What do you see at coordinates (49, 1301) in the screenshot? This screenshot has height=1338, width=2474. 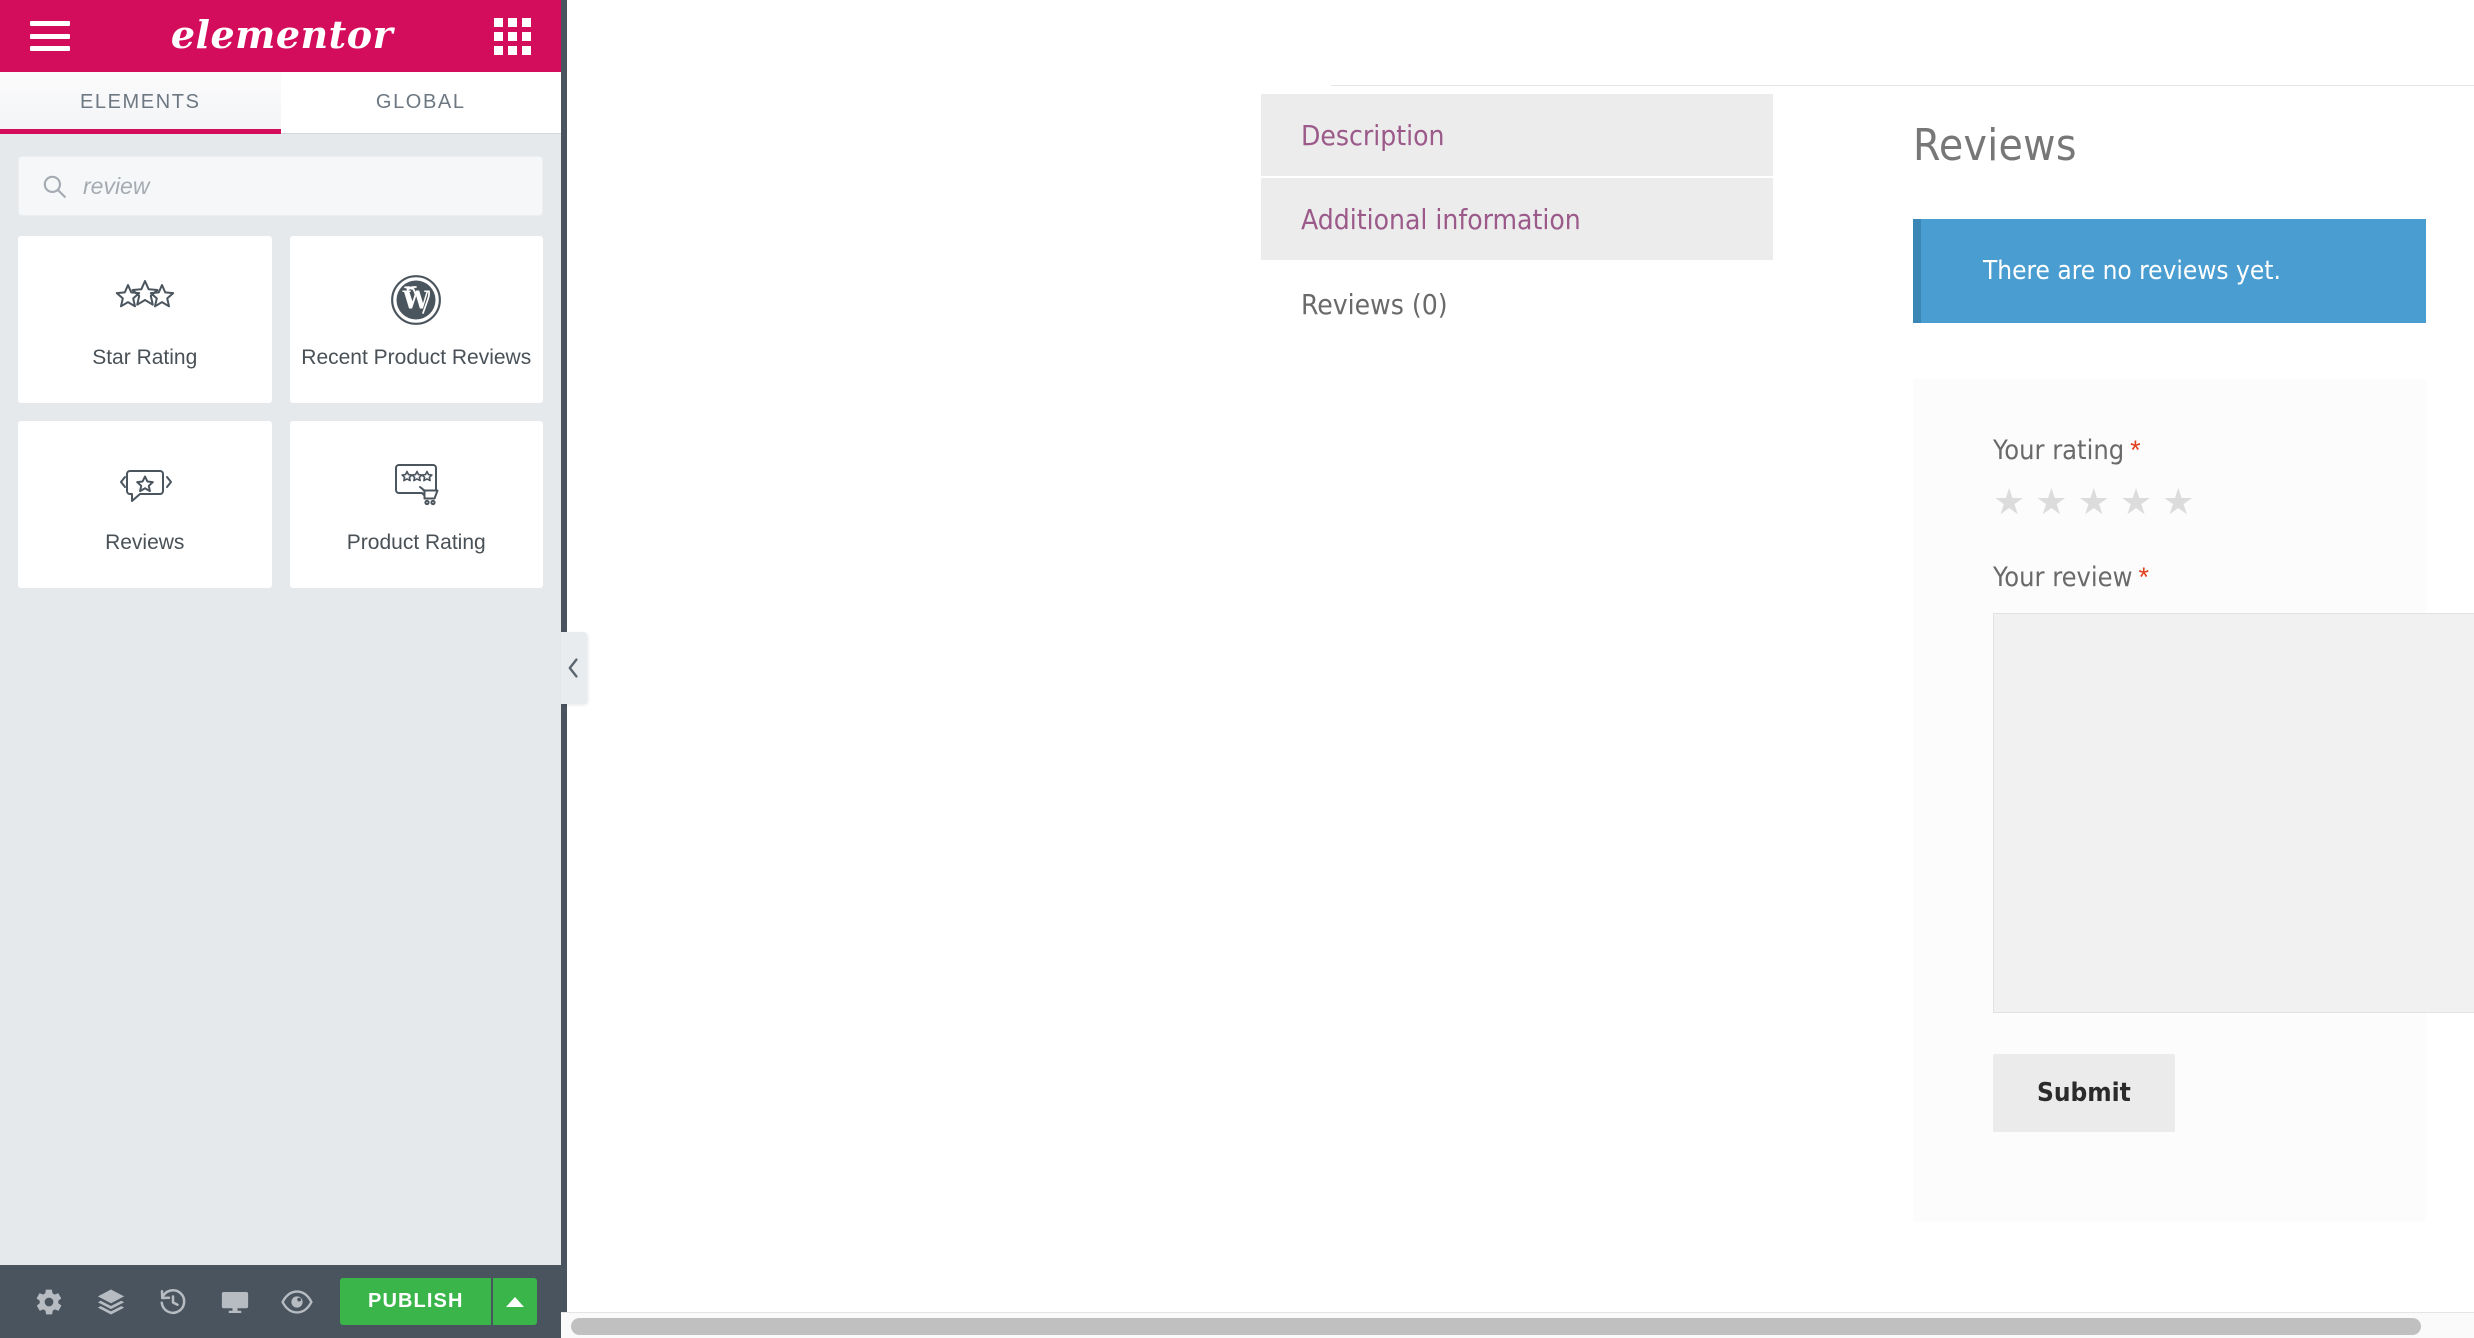 I see `settings-gear-icon` at bounding box center [49, 1301].